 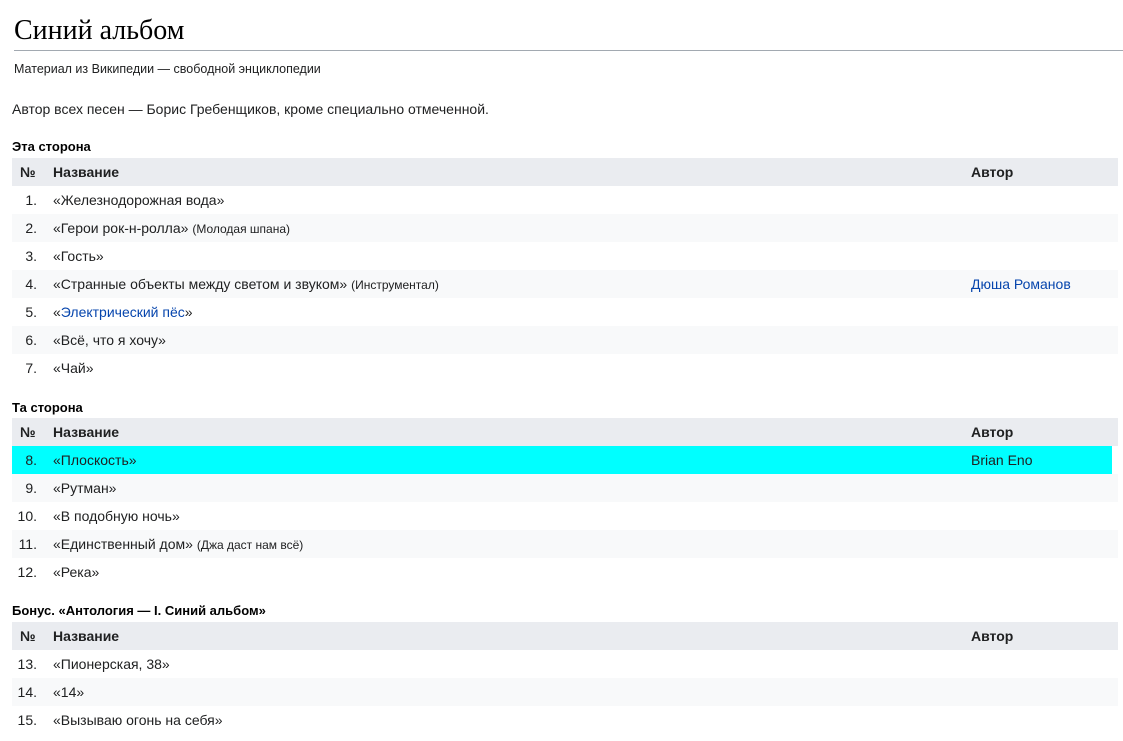 I want to click on track-row: 13. «Пионерская, 38», so click(x=565, y=664).